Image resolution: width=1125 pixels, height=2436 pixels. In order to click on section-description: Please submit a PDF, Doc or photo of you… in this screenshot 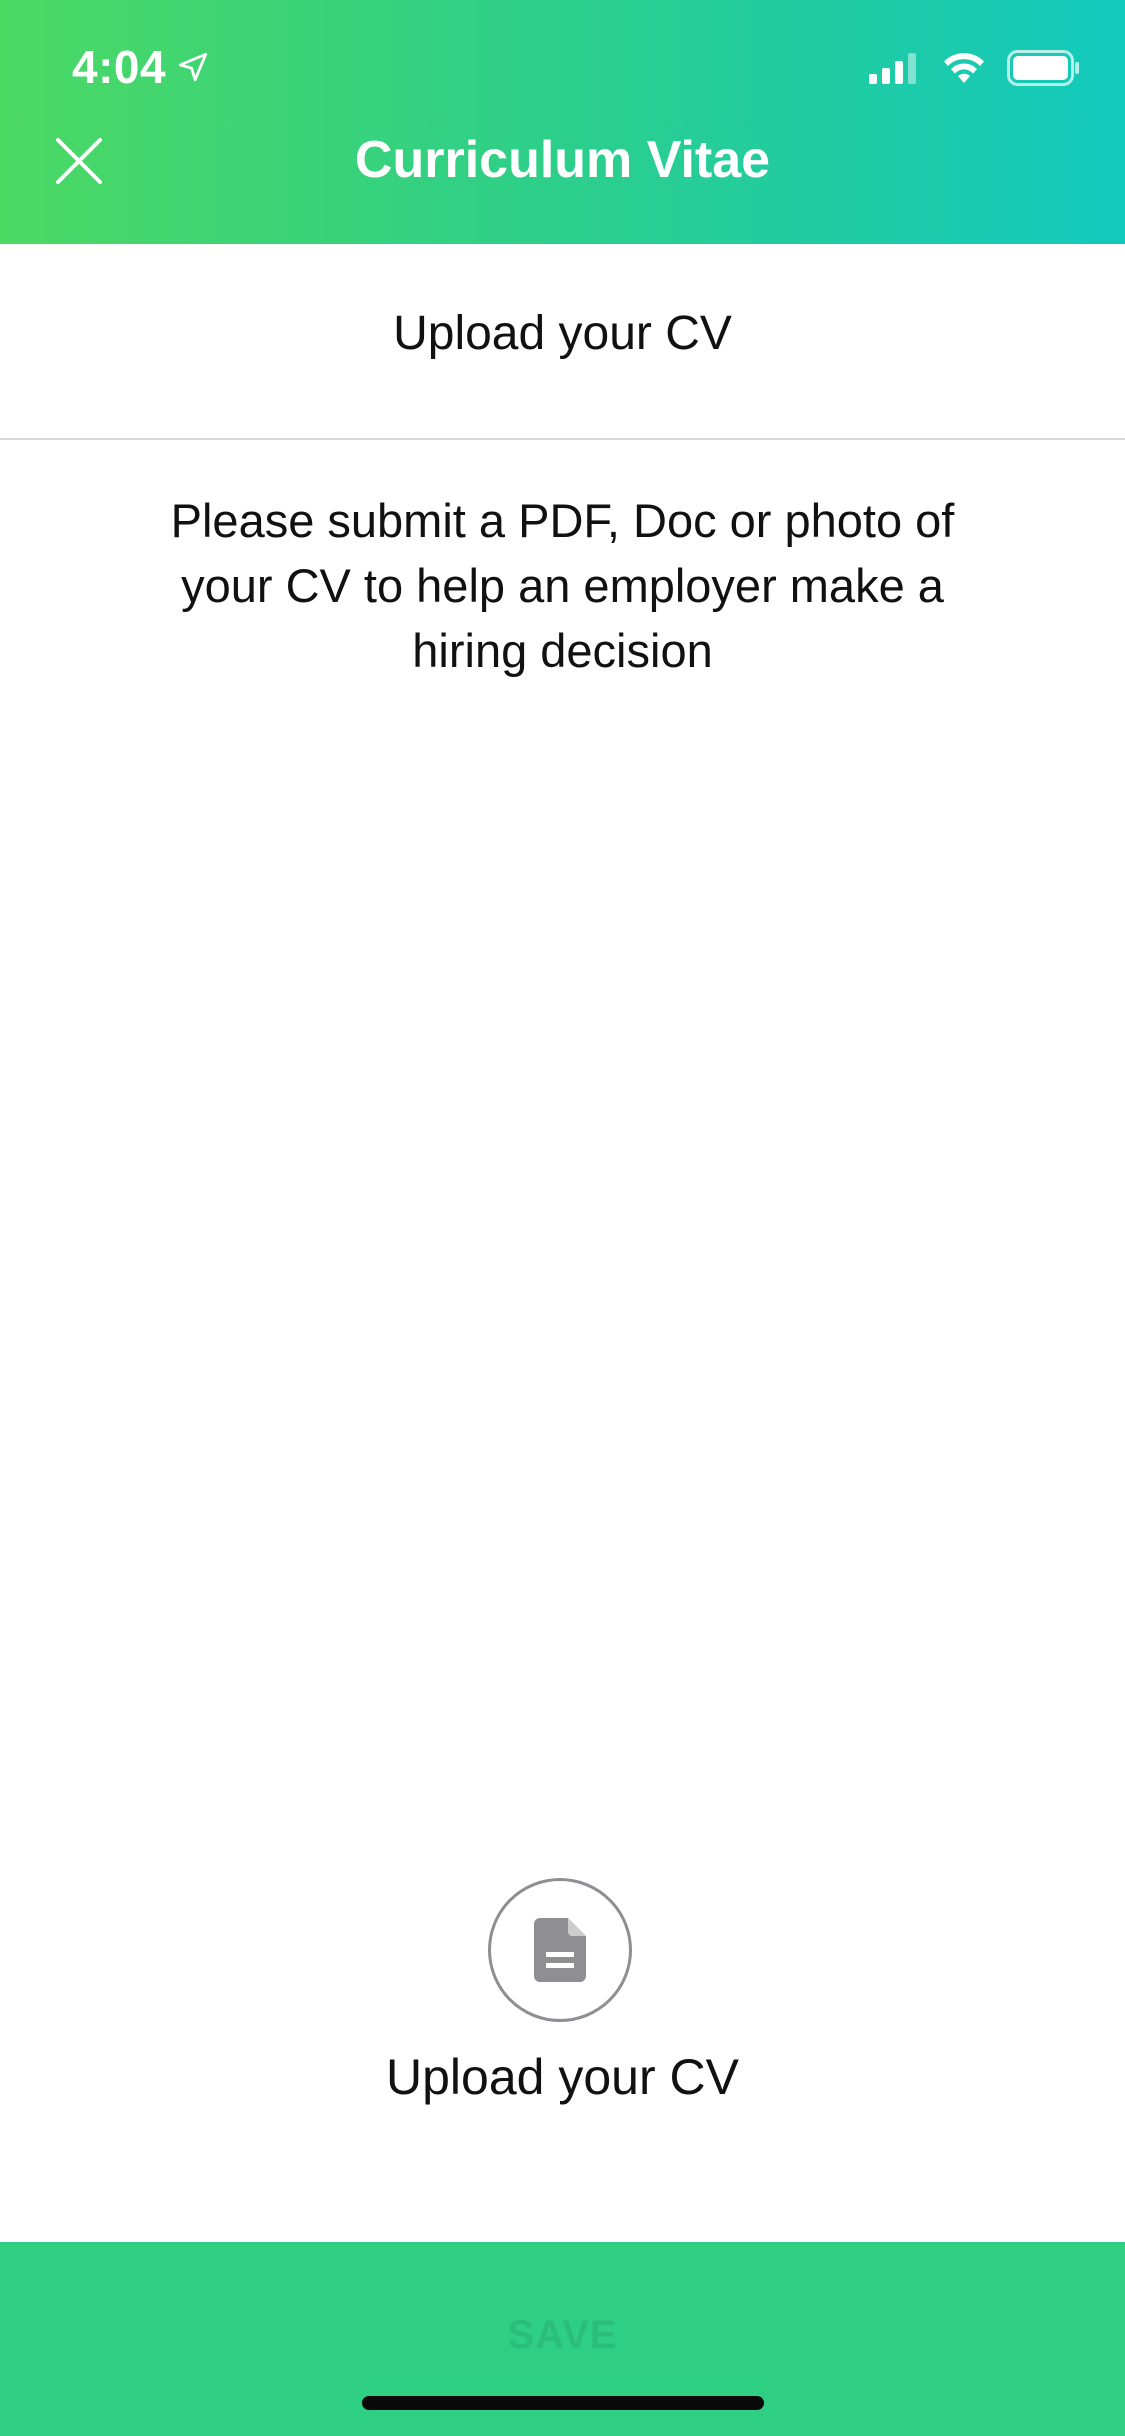, I will do `click(562, 585)`.